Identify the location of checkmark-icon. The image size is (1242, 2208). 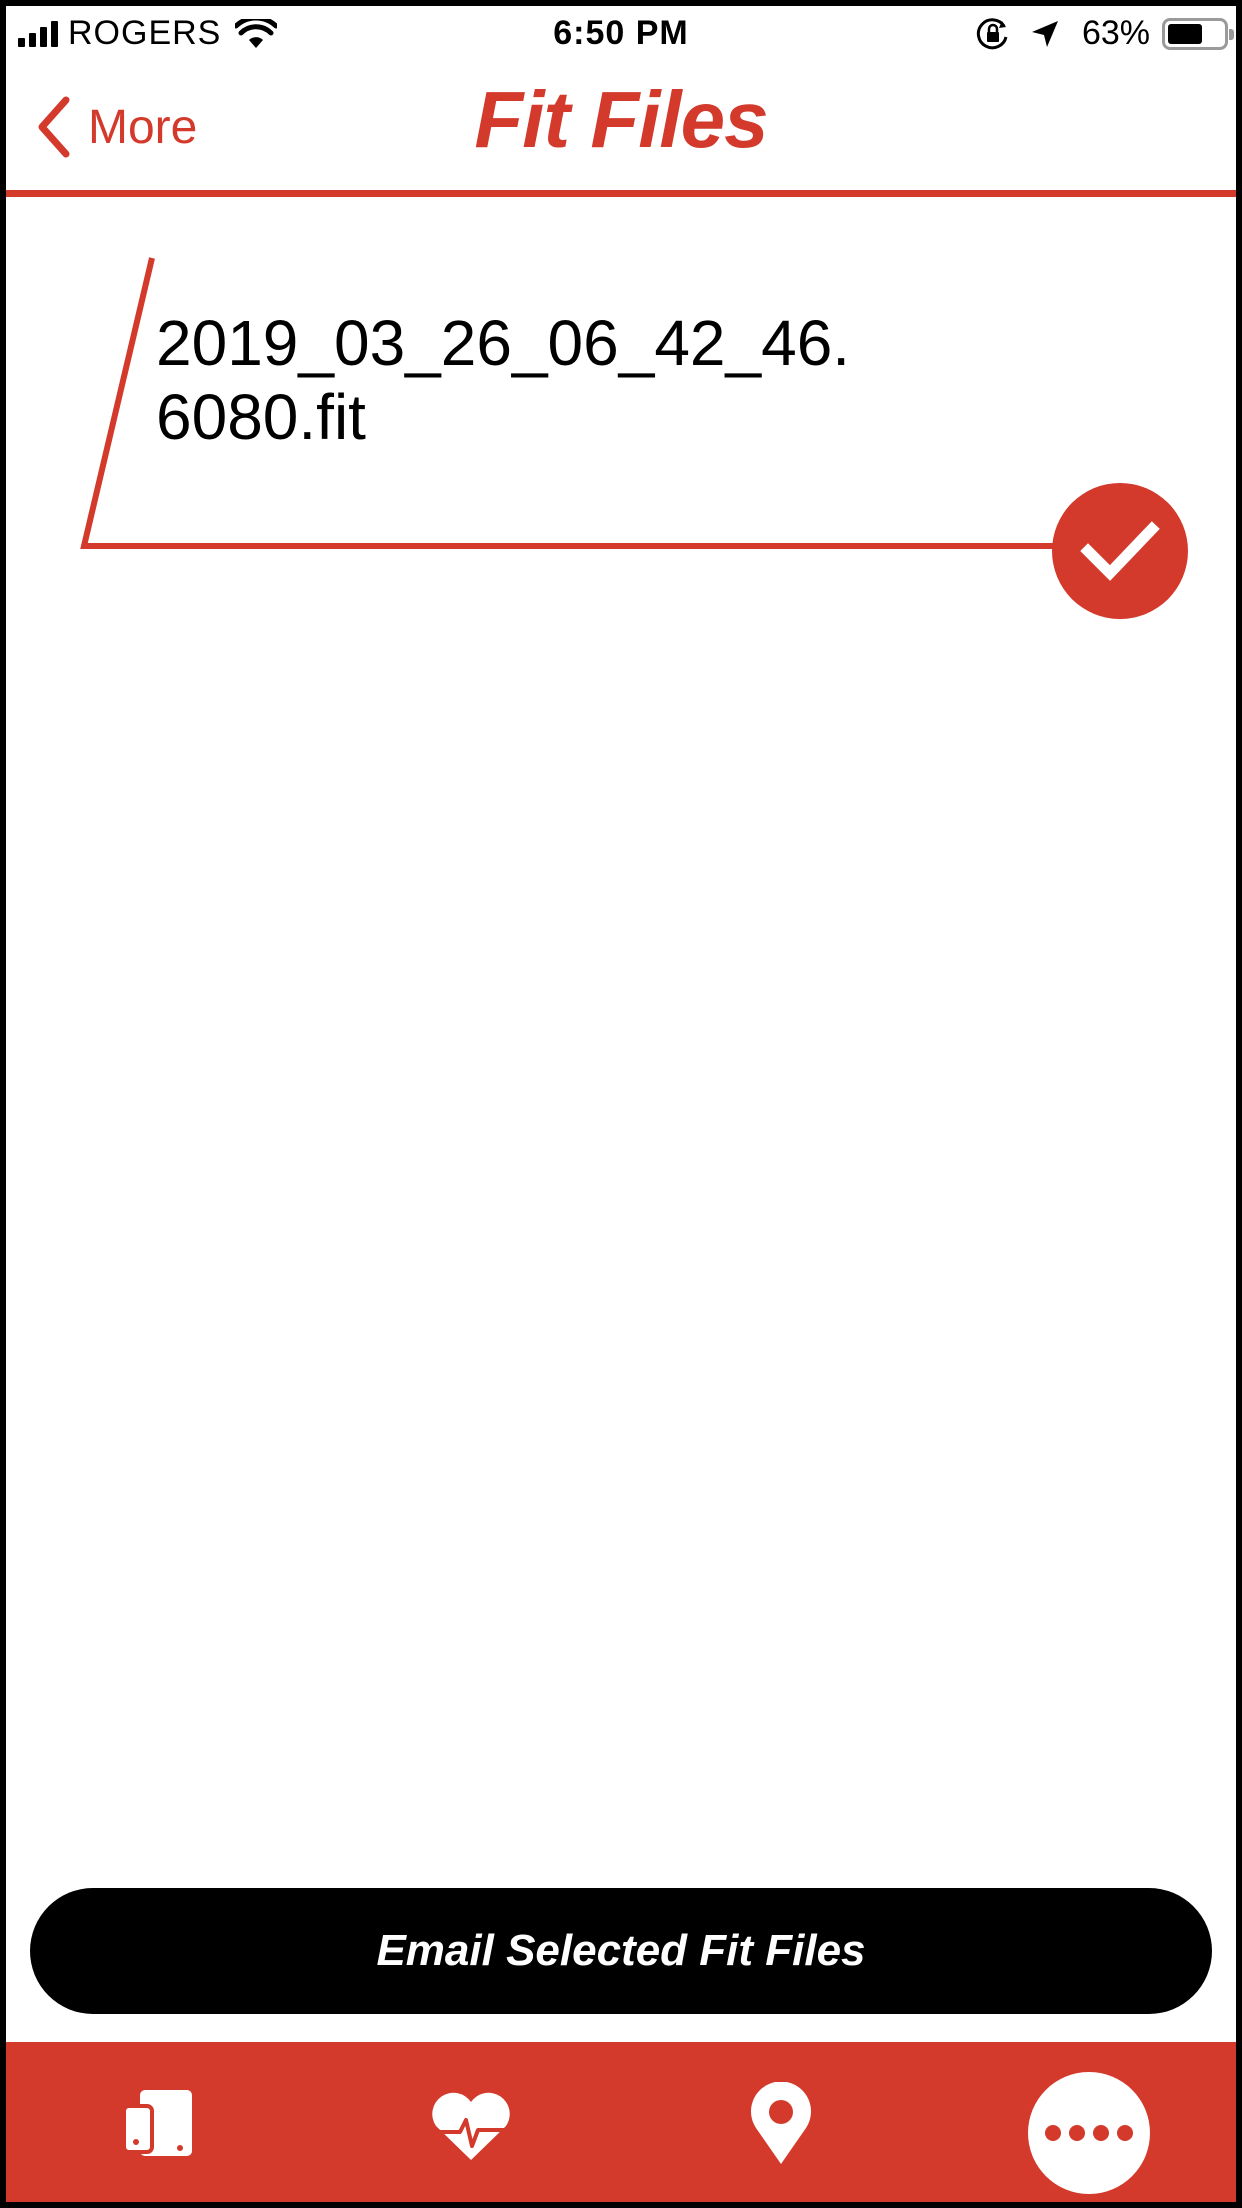
(1120, 551).